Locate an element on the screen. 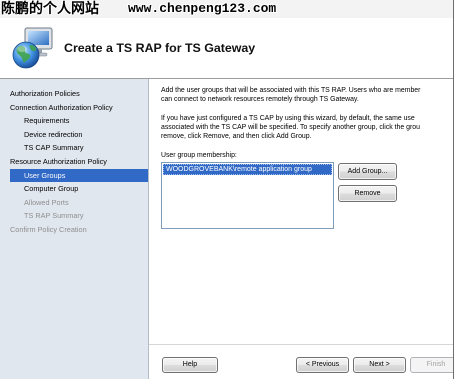 The width and height of the screenshot is (454, 379). nav-item-requirements: Requirements is located at coordinates (74, 121).